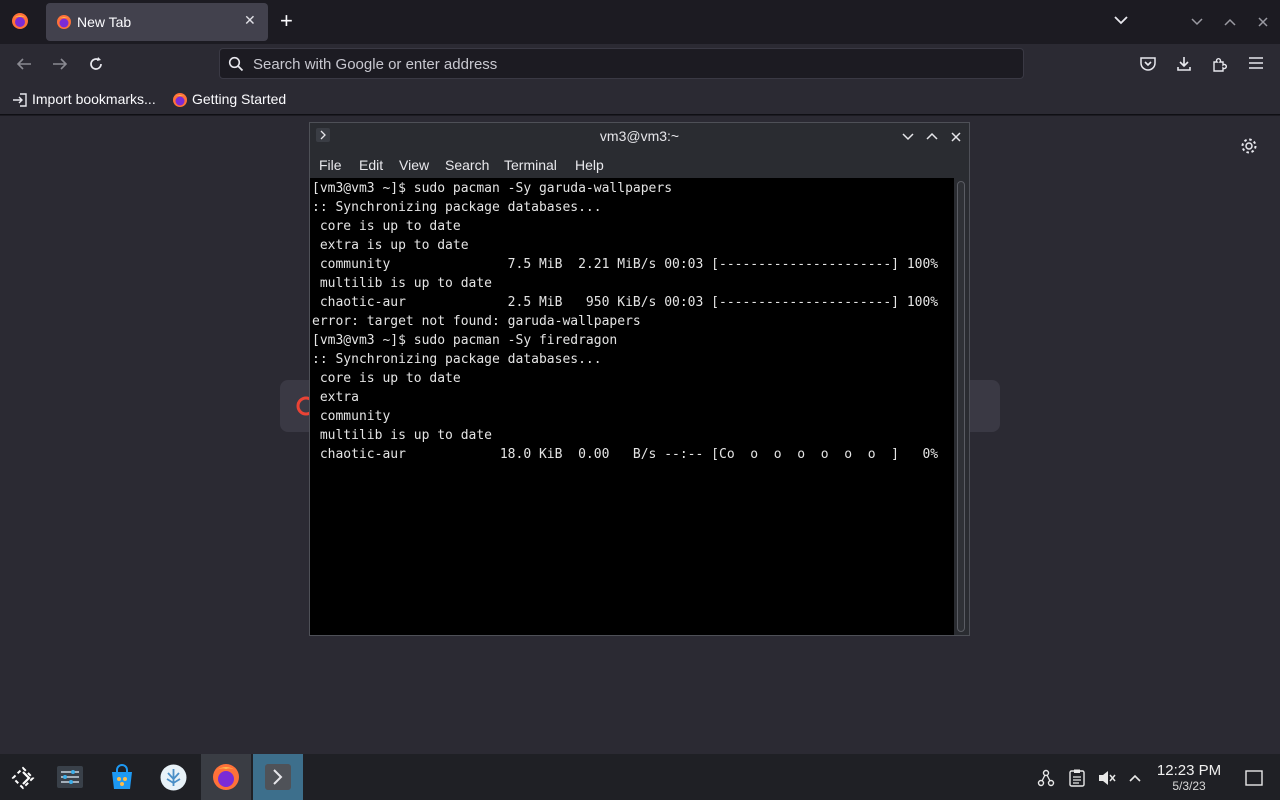 The width and height of the screenshot is (1280, 800). Describe the element at coordinates (414, 165) in the screenshot. I see `menu-view: View` at that location.